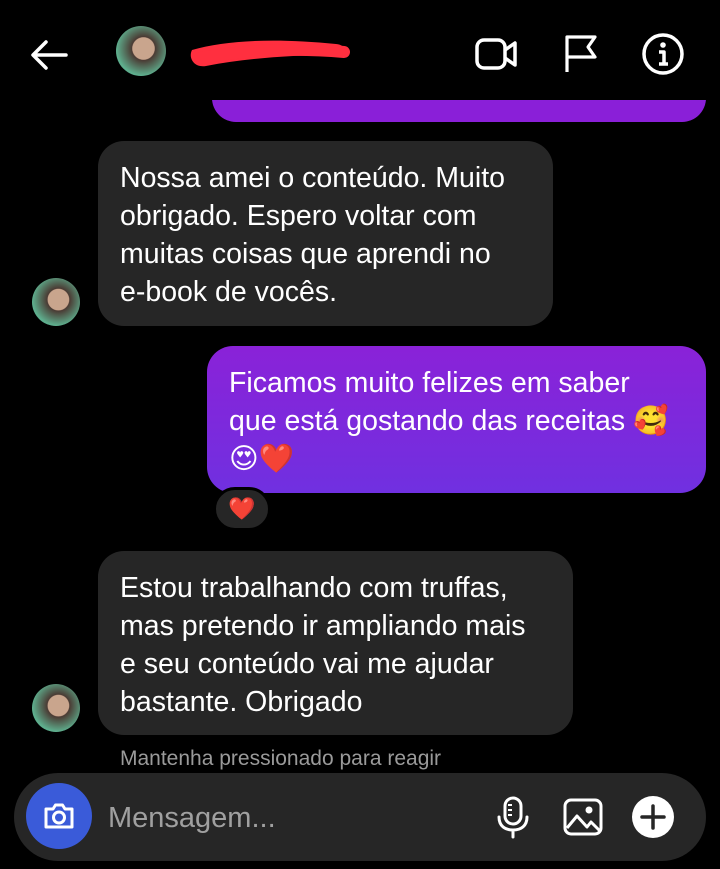 The image size is (720, 869). I want to click on camera-button, so click(59, 816).